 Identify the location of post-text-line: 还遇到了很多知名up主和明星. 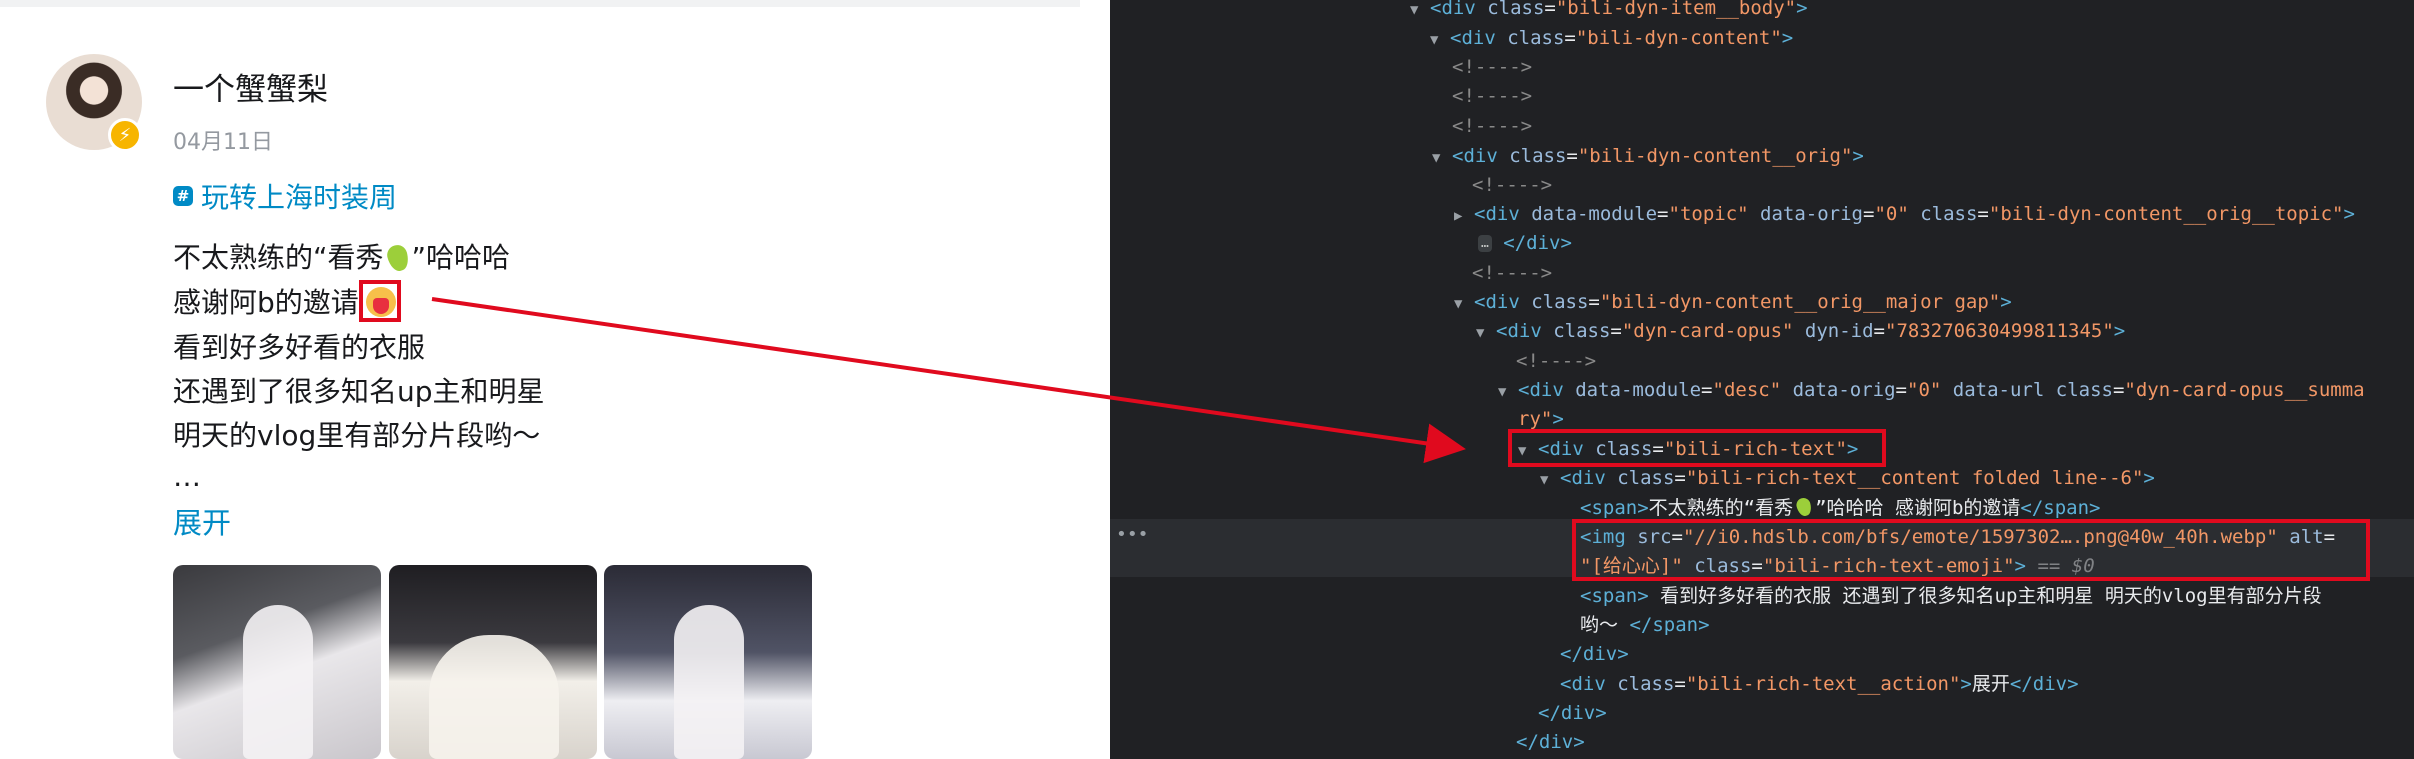
(359, 391).